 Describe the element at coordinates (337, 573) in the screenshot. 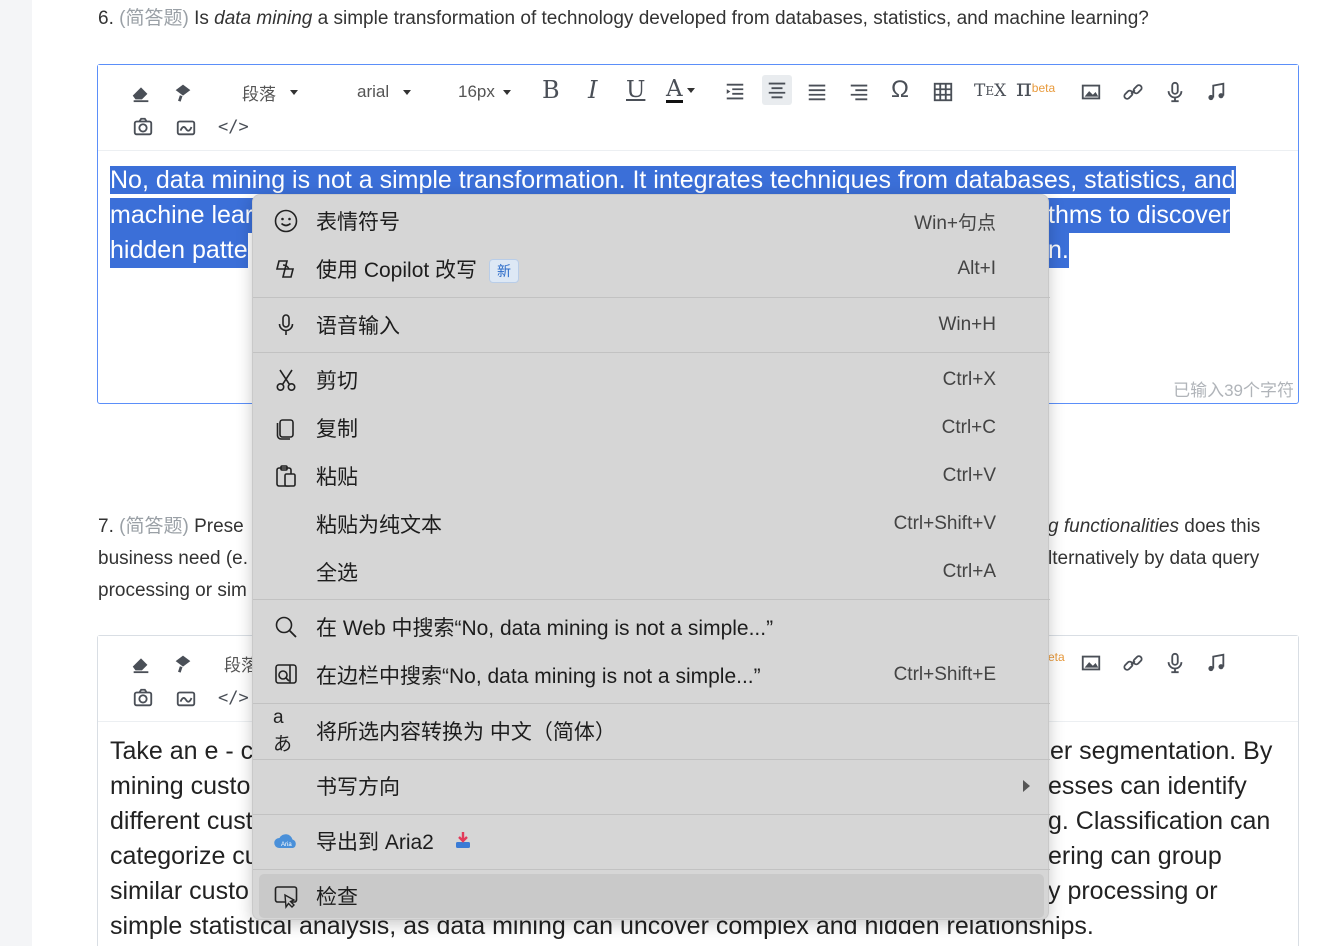

I see `menu-item-label: 全选` at that location.